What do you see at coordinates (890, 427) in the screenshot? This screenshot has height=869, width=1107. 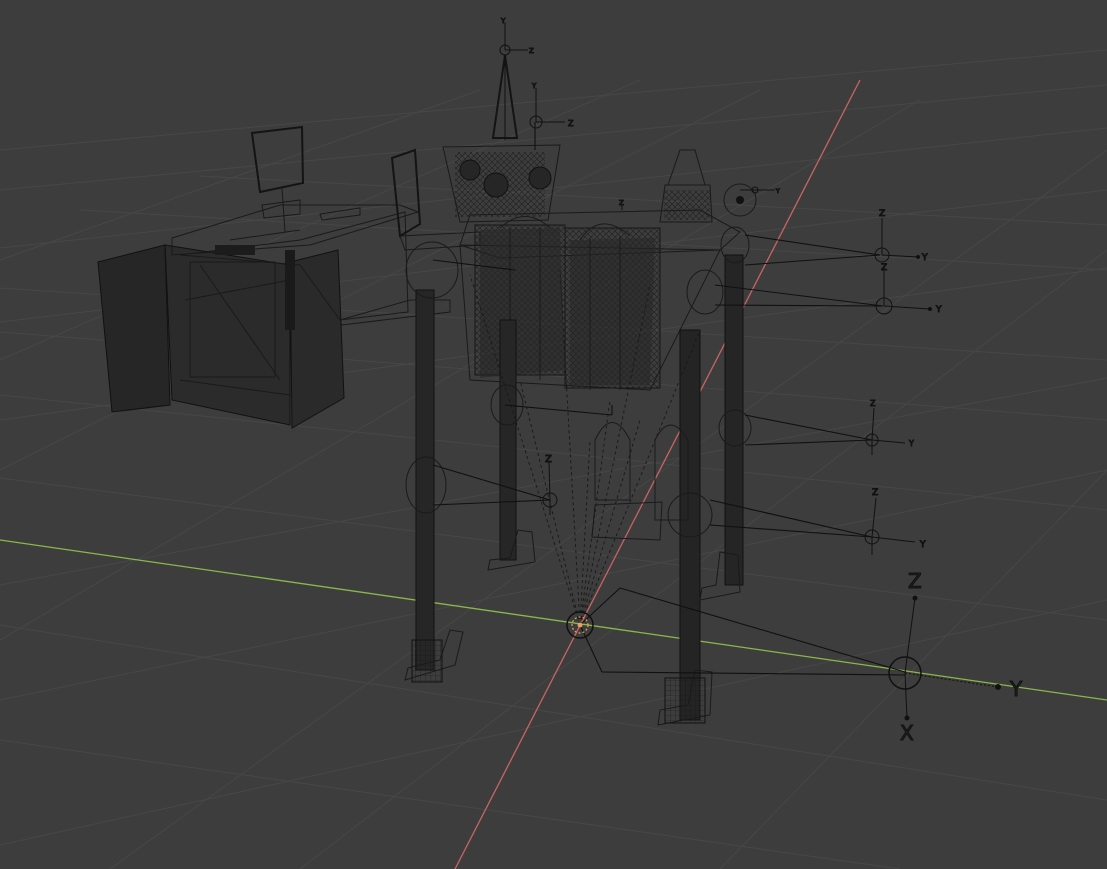 I see `empty-gizmo-back-right: Z Y` at bounding box center [890, 427].